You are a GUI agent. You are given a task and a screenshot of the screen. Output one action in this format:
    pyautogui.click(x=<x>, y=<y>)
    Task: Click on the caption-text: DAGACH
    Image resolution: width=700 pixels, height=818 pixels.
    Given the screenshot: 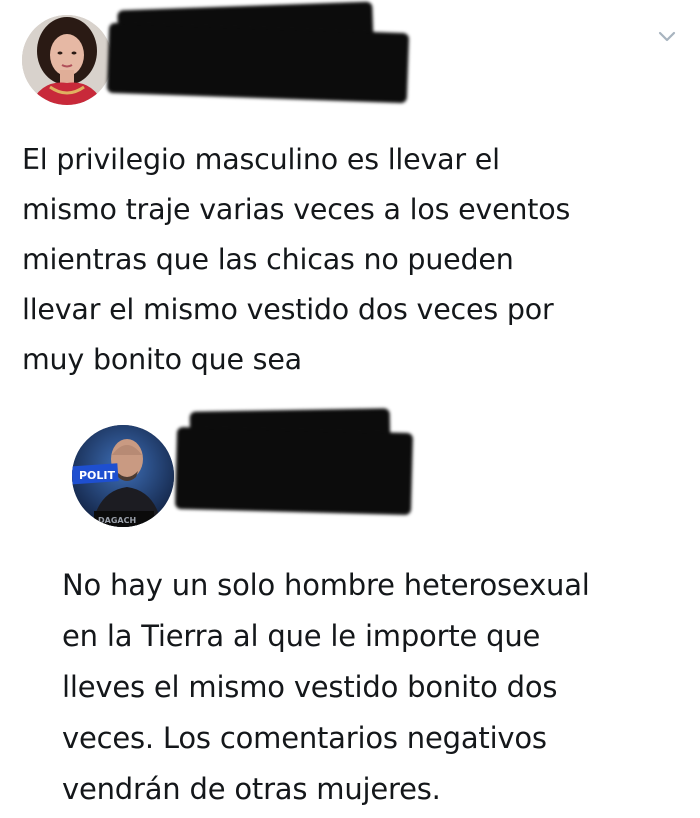 What is the action you would take?
    pyautogui.click(x=117, y=520)
    